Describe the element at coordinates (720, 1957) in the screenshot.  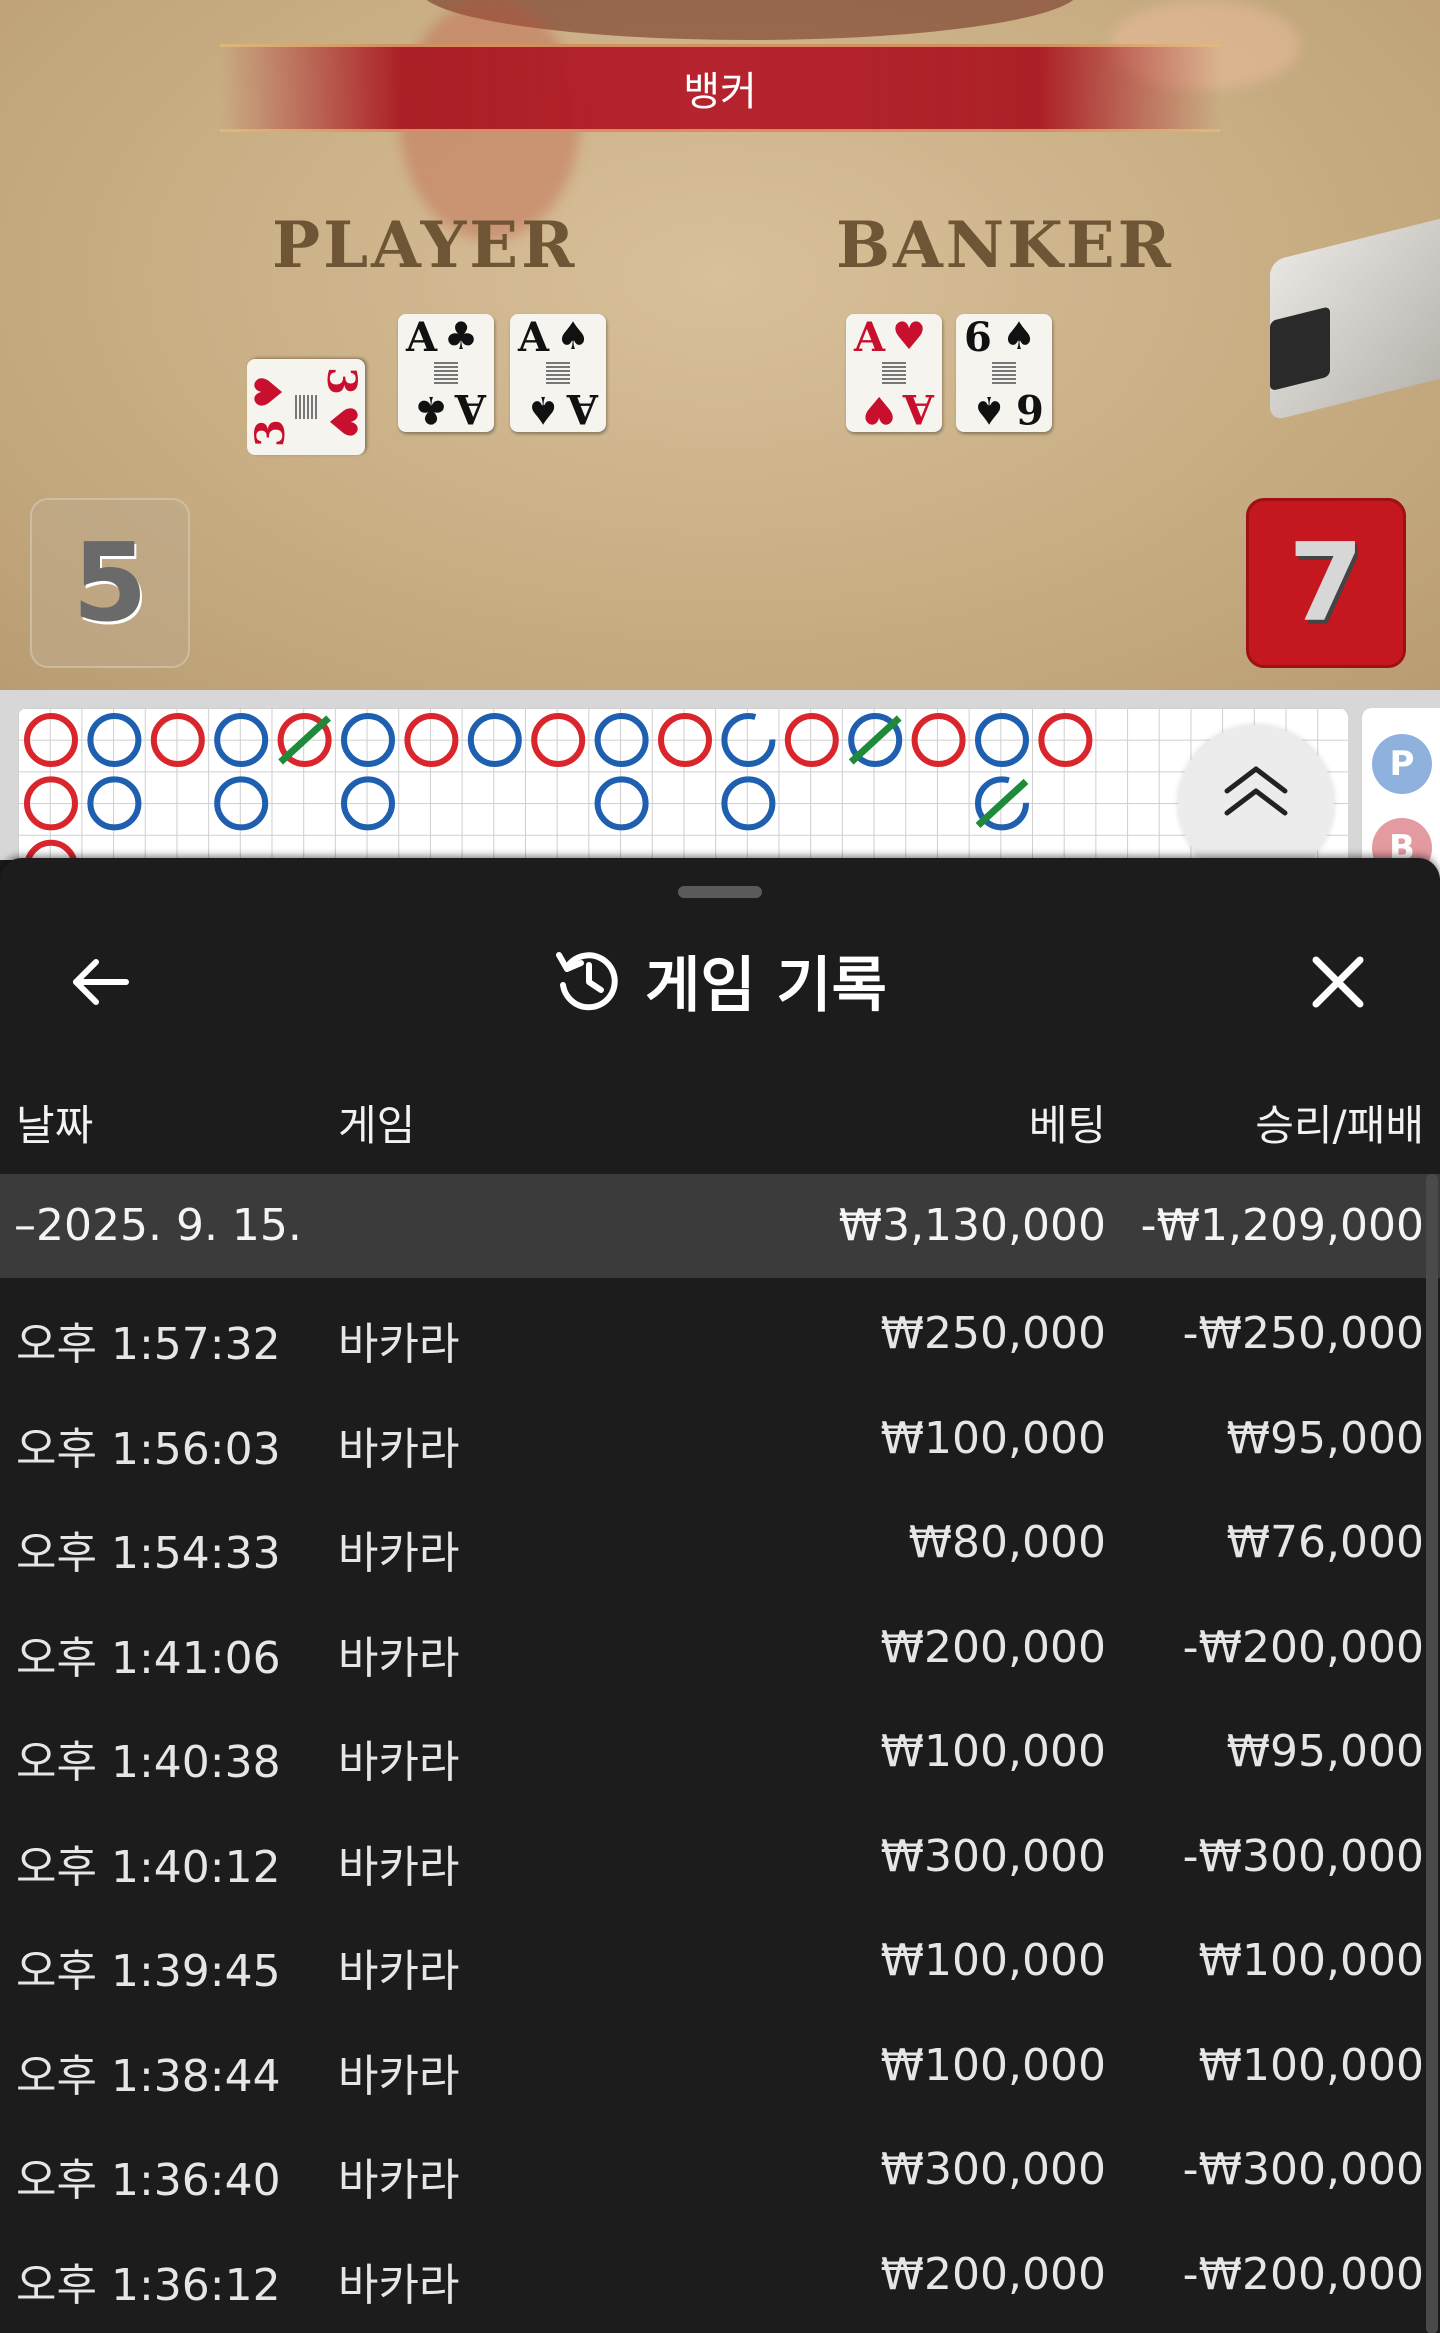
I see `history-row: 오후 1:39:45 바카라 ₩100,000 ₩100,000` at that location.